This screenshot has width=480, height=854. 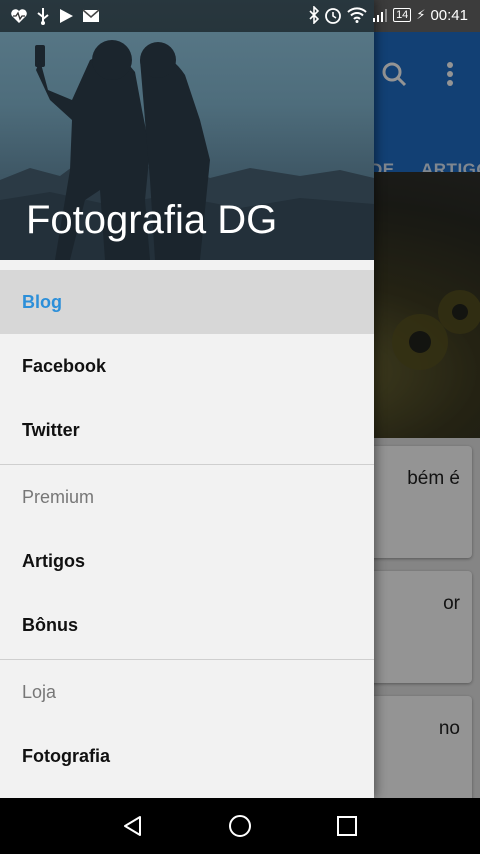 I want to click on menu-item-label: Artigos, so click(x=53, y=561).